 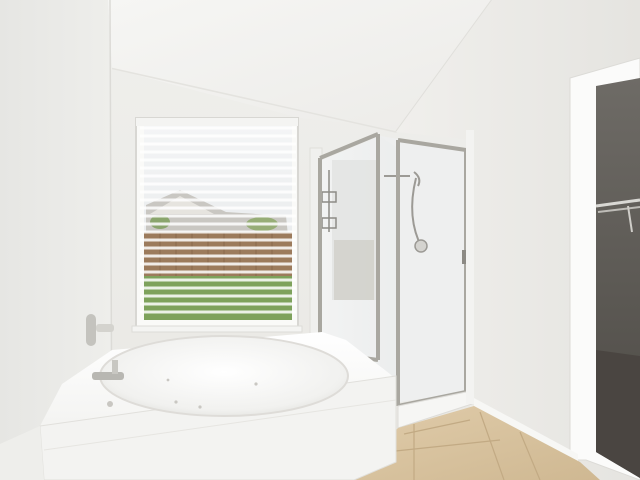 What do you see at coordinates (604, 268) in the screenshot?
I see `closet-doorway` at bounding box center [604, 268].